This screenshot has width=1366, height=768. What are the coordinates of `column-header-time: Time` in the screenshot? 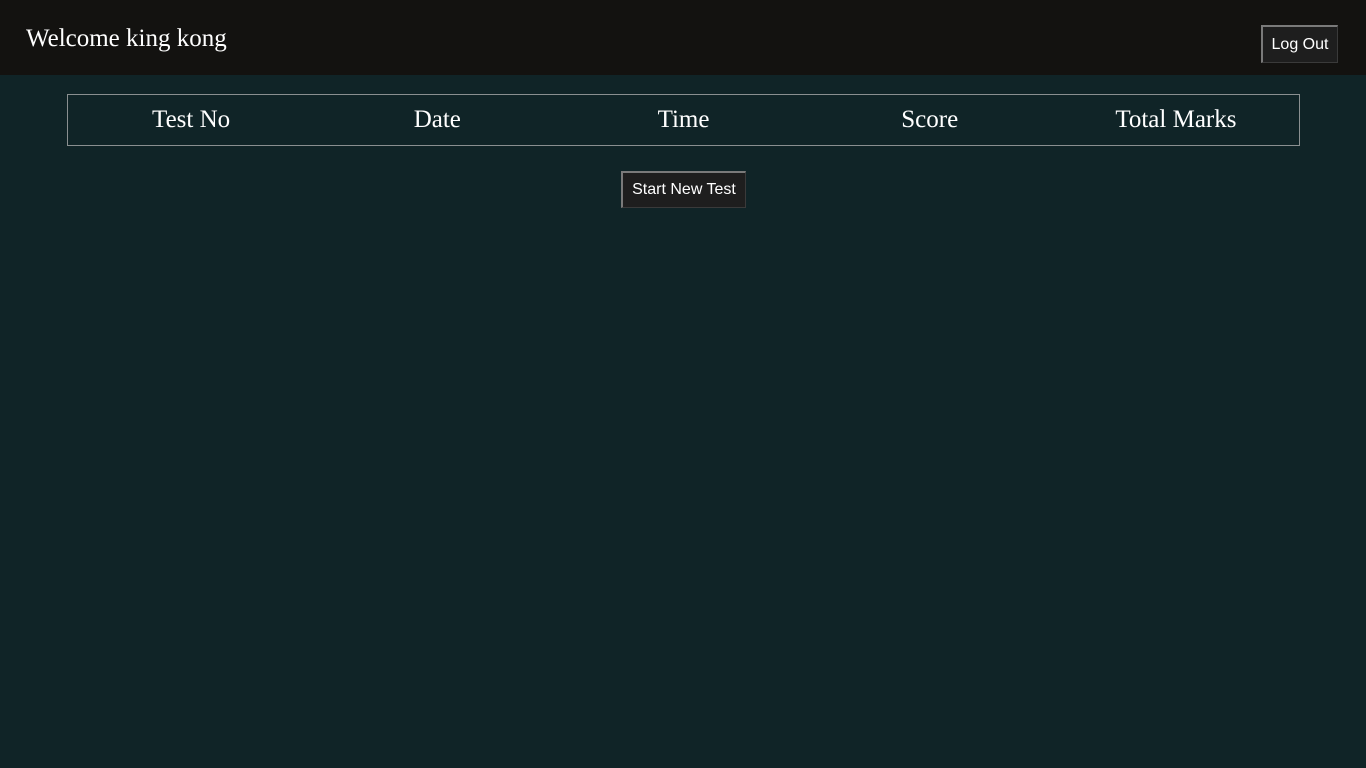 It's located at (683, 119).